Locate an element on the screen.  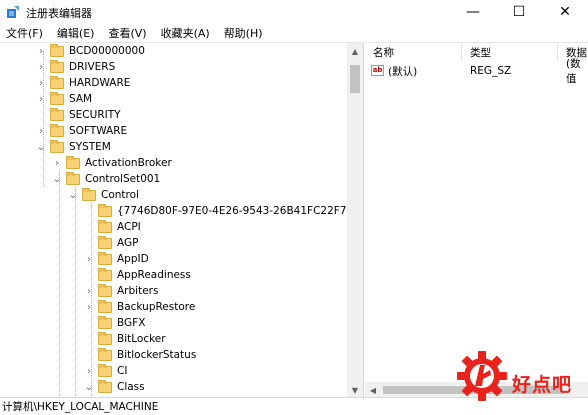
maximize-button: ☐ is located at coordinates (519, 12).